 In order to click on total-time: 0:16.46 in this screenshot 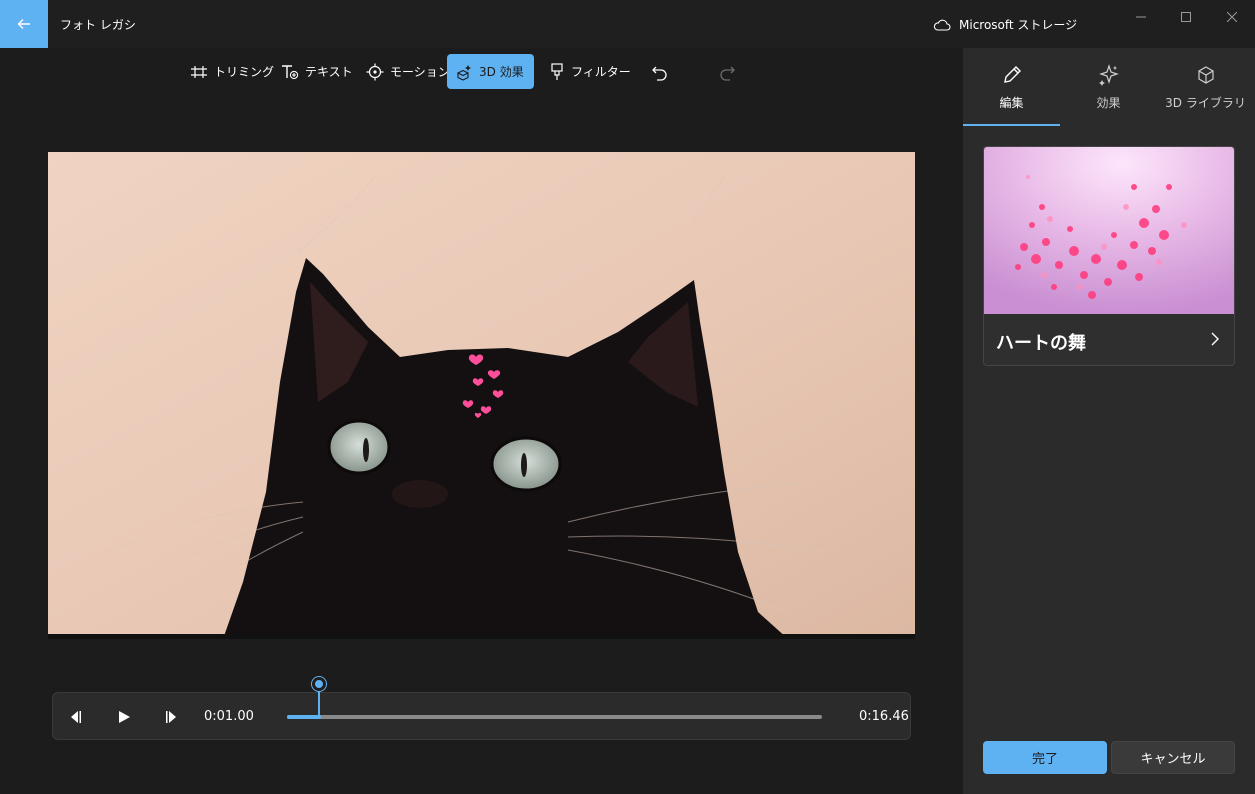, I will do `click(884, 716)`.